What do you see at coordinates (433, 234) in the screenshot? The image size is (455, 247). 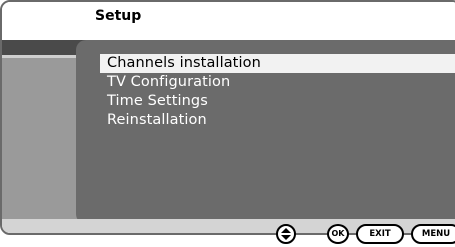 I see `menu-button: MENU` at bounding box center [433, 234].